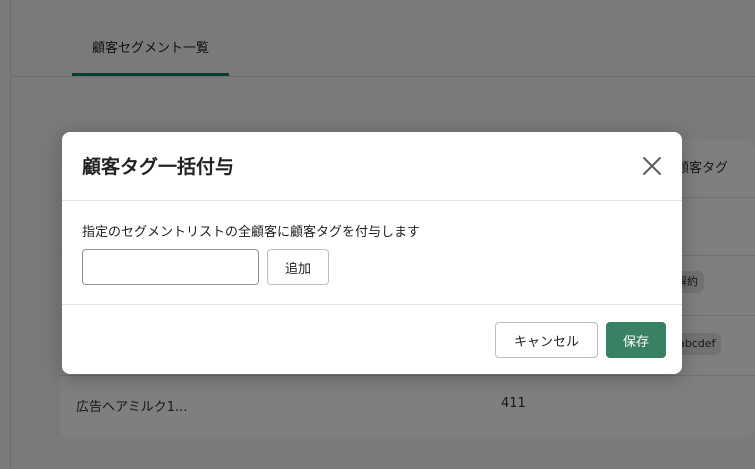 The height and width of the screenshot is (469, 755). I want to click on cancel-button: キャンセル, so click(546, 340).